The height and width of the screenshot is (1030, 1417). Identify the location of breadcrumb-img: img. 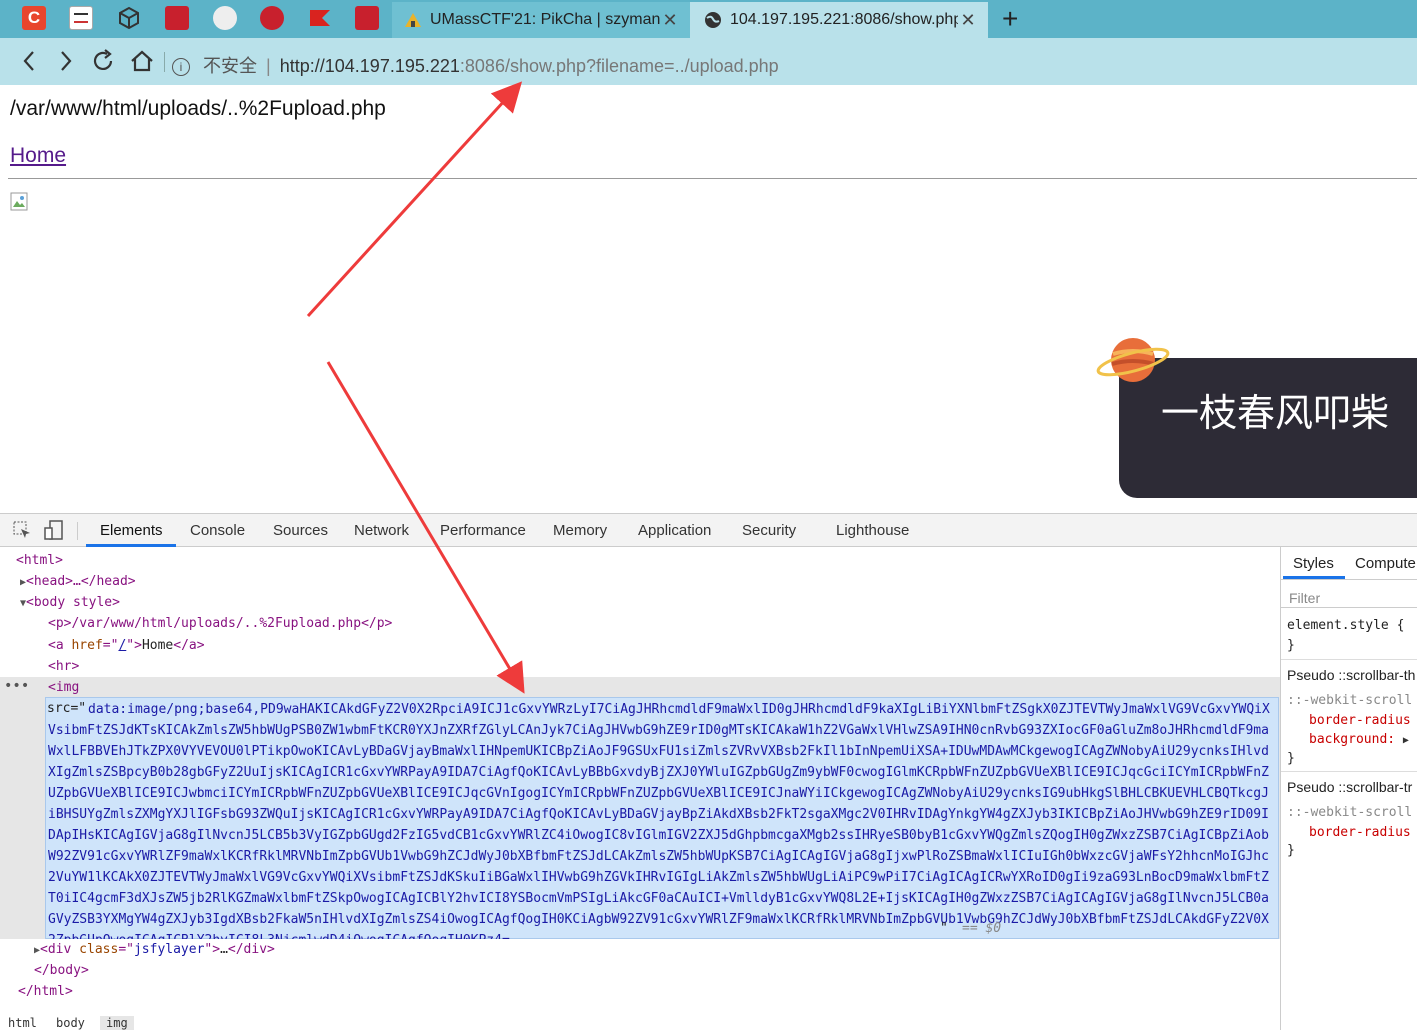
(117, 1023).